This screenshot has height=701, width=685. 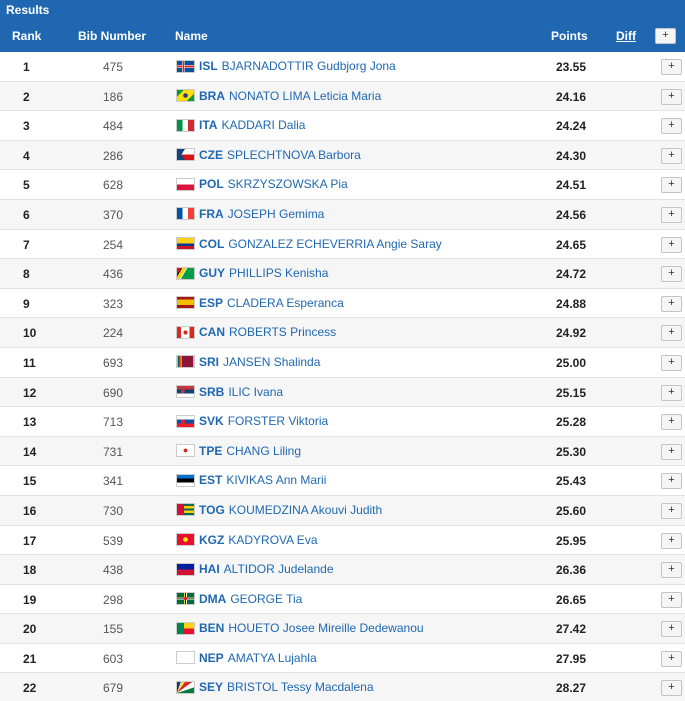 What do you see at coordinates (252, 421) in the screenshot?
I see `athlete-link: SVK FORSTER Viktoria` at bounding box center [252, 421].